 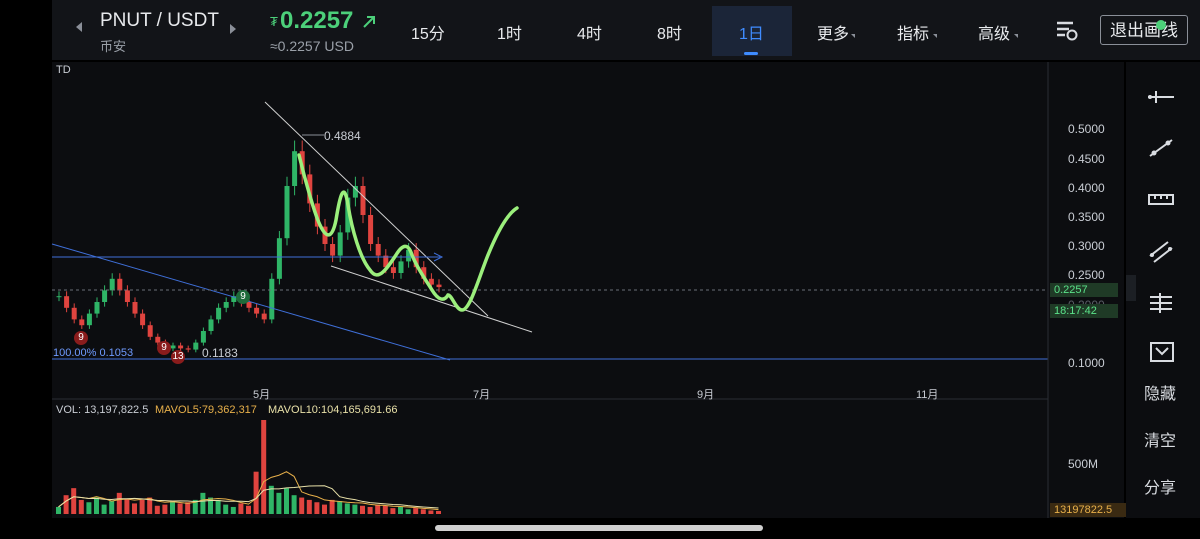 I want to click on td-count: 13, so click(x=178, y=356).